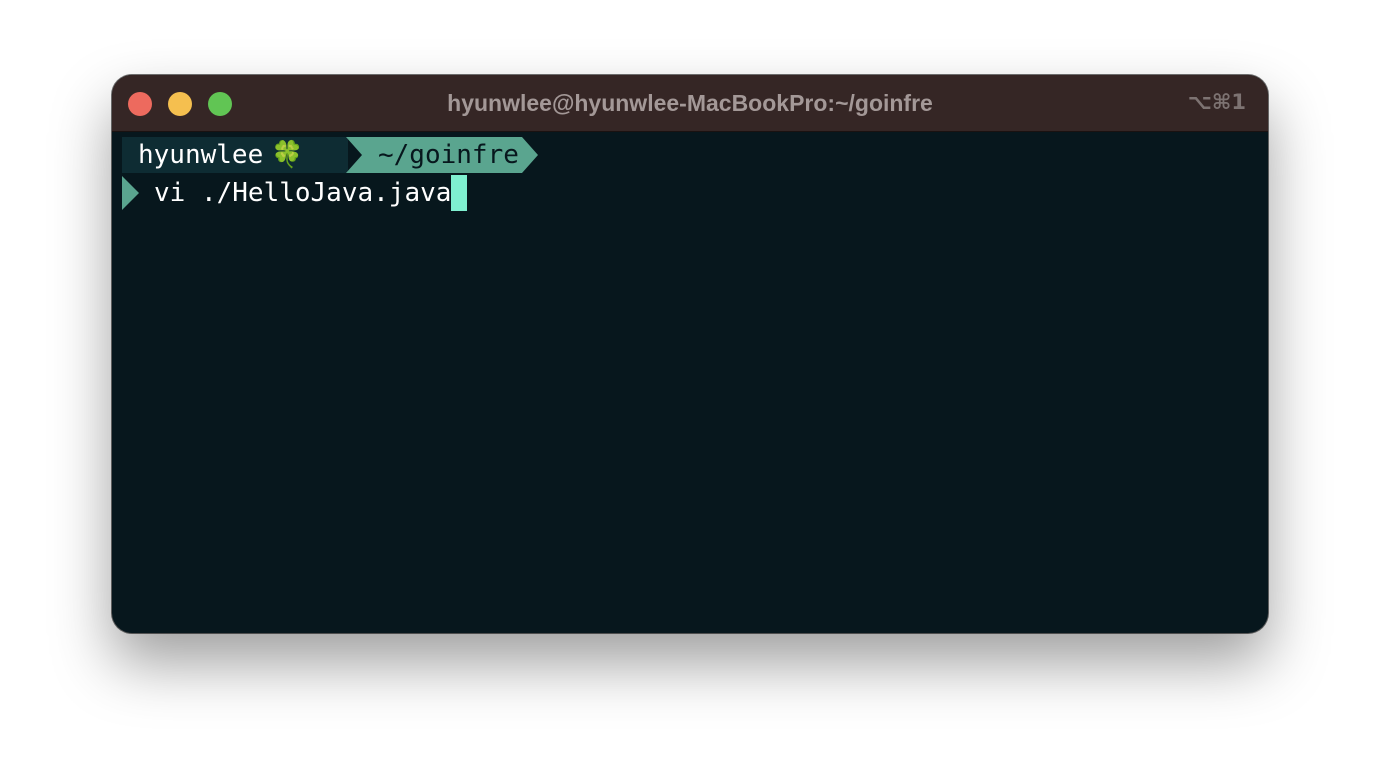  I want to click on prompt-path-segment: ~/goinfre, so click(442, 155).